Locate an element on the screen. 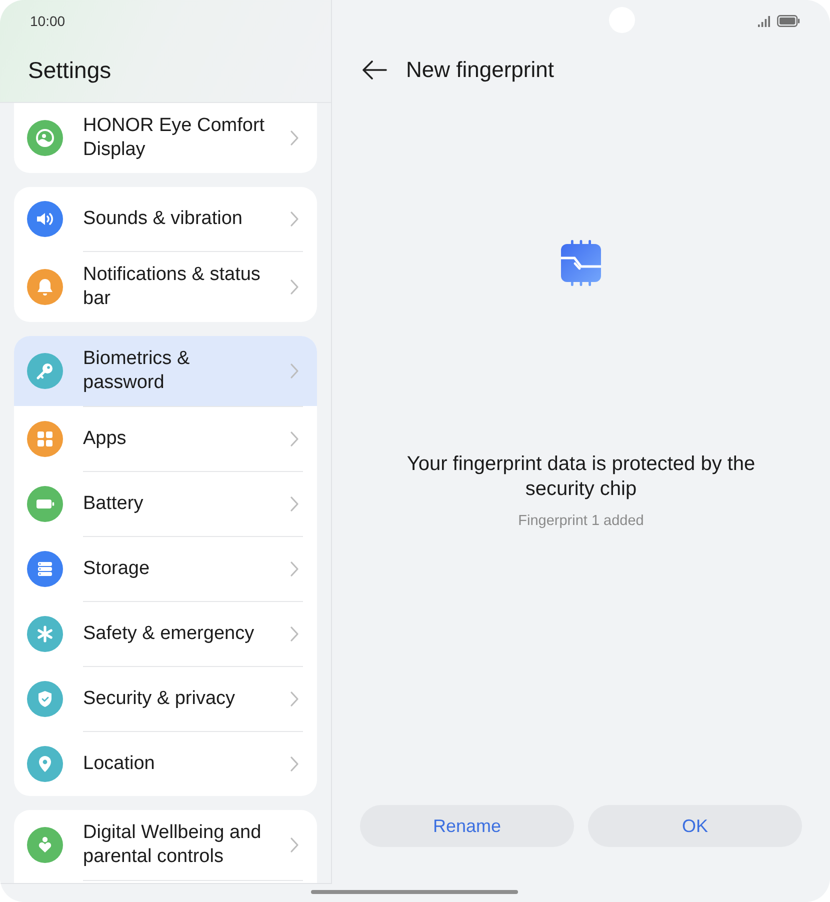  chip-icon is located at coordinates (581, 263).